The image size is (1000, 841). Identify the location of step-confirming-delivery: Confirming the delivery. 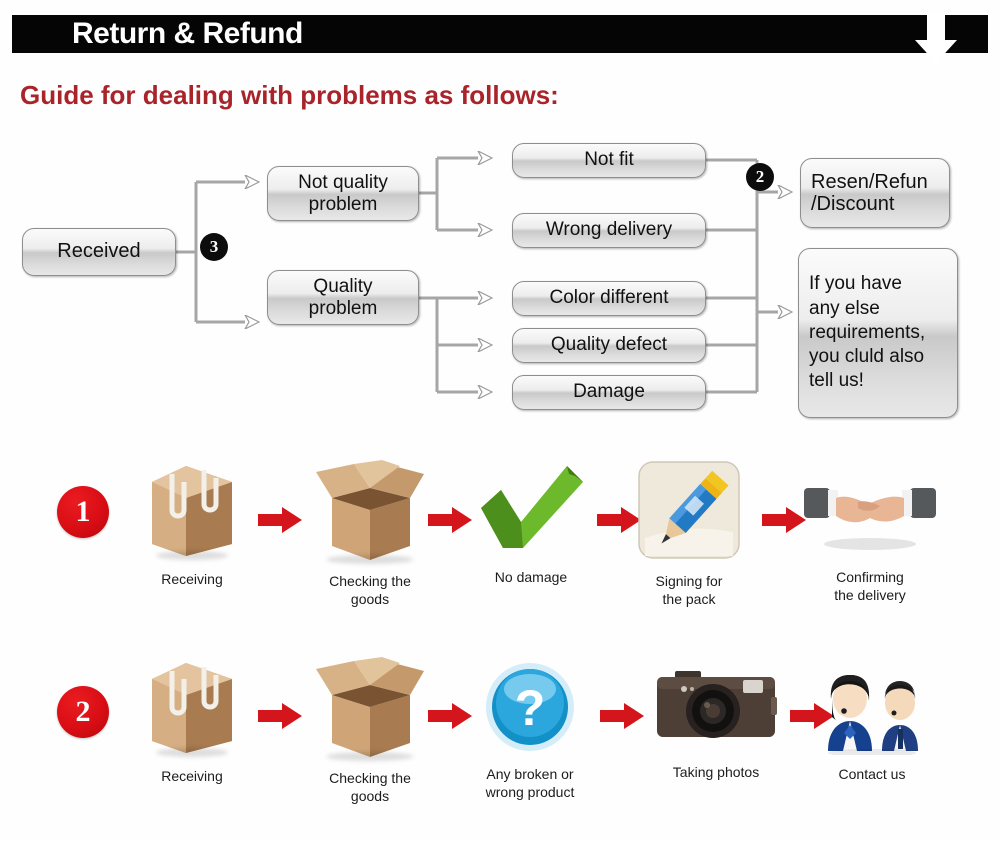
(870, 532).